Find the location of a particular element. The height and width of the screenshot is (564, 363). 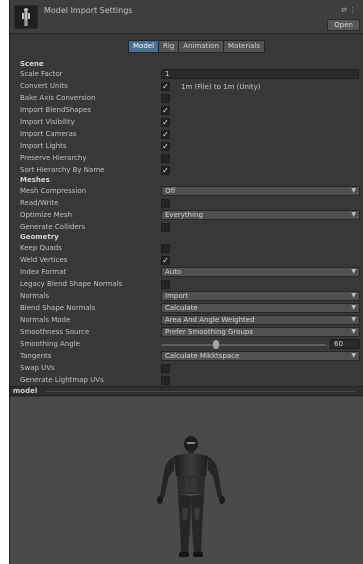

row-keep-quads: Keep Quads is located at coordinates (186, 248).